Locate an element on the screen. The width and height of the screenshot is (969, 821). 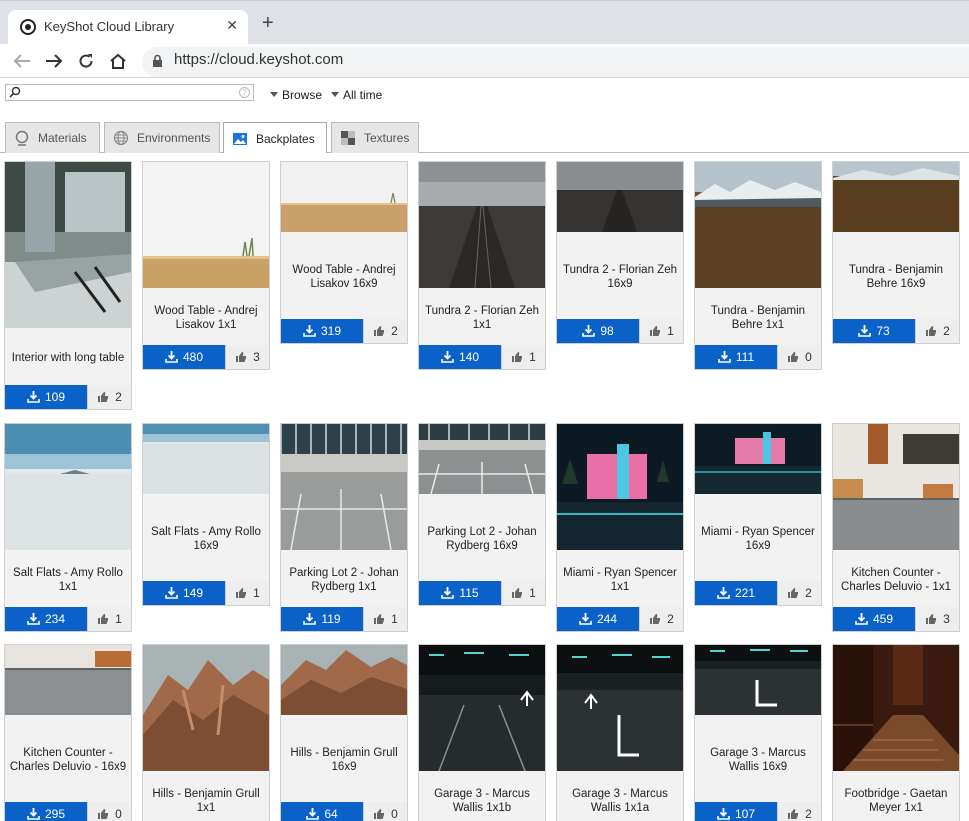
download-button: 480 is located at coordinates (184, 357).